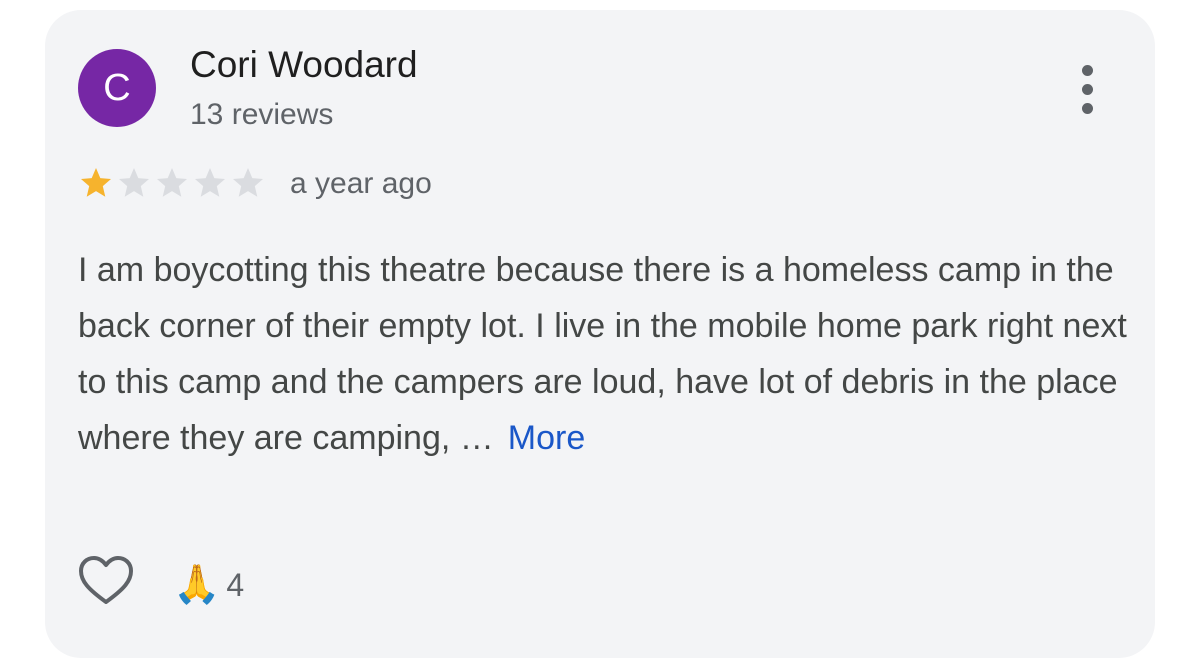 This screenshot has width=1200, height=663. I want to click on reaction-count: 4, so click(235, 584).